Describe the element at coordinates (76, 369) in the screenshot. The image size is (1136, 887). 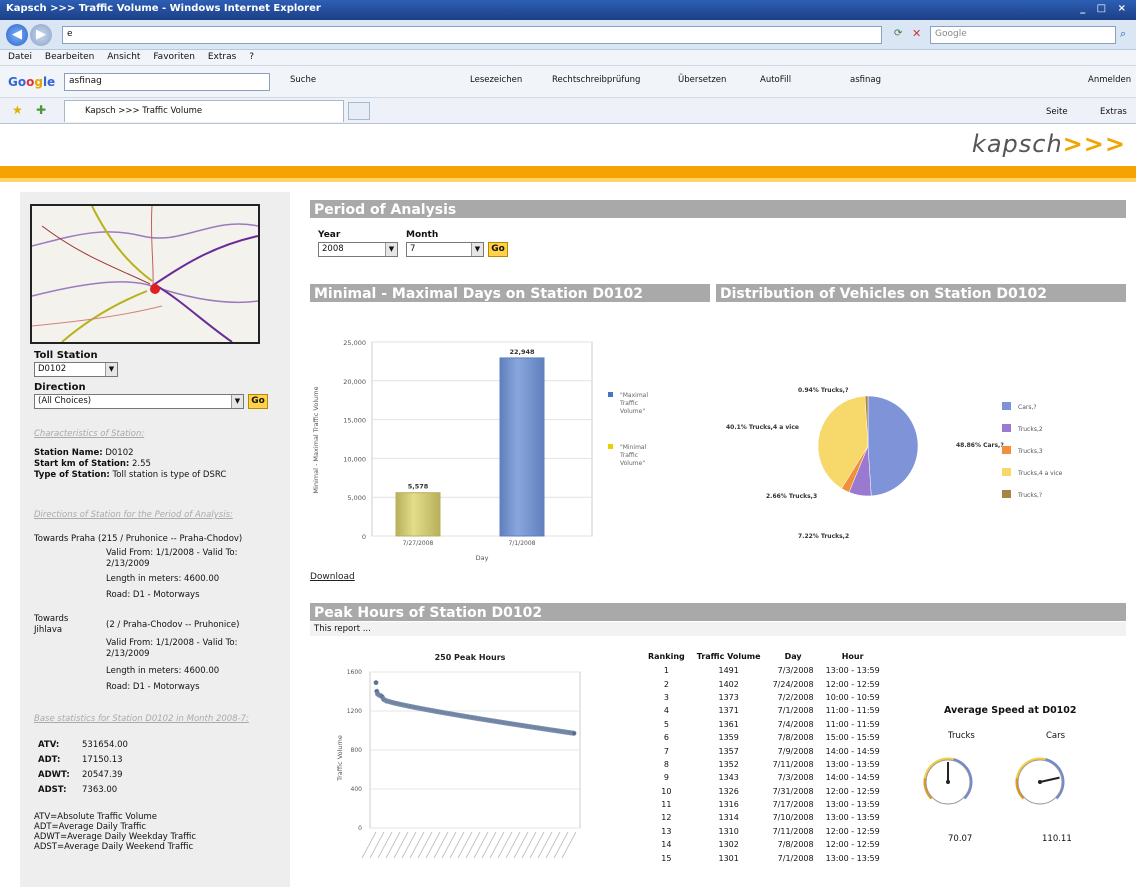
I see `toll-station-select: D0102 ▼` at that location.